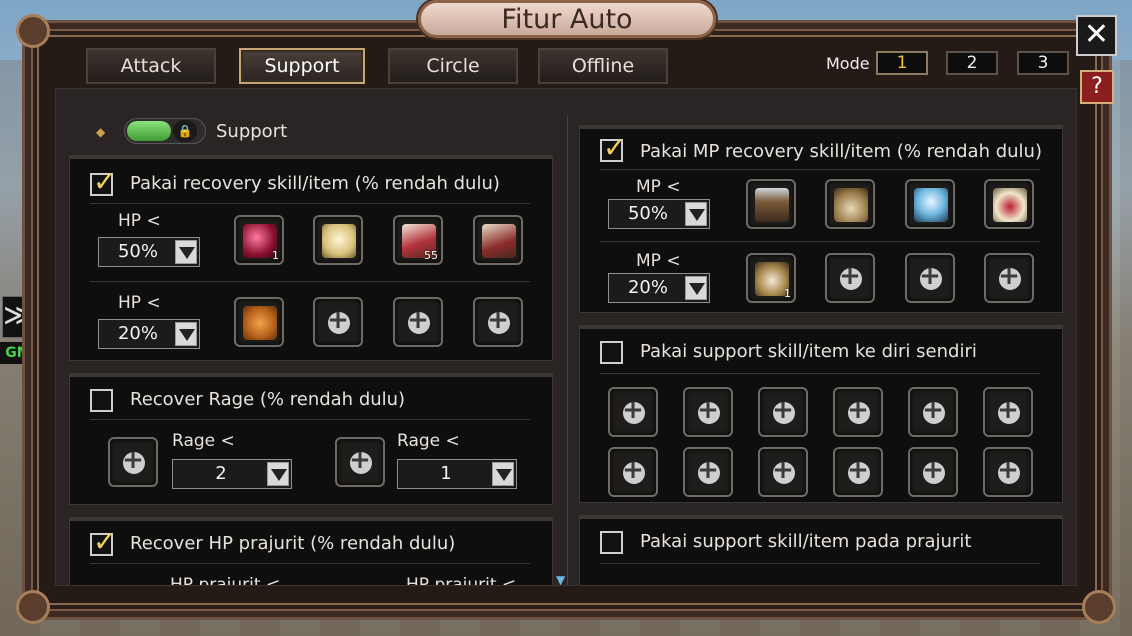 Image resolution: width=1132 pixels, height=636 pixels. I want to click on rage-threshold-label-left: Rage <, so click(203, 441).